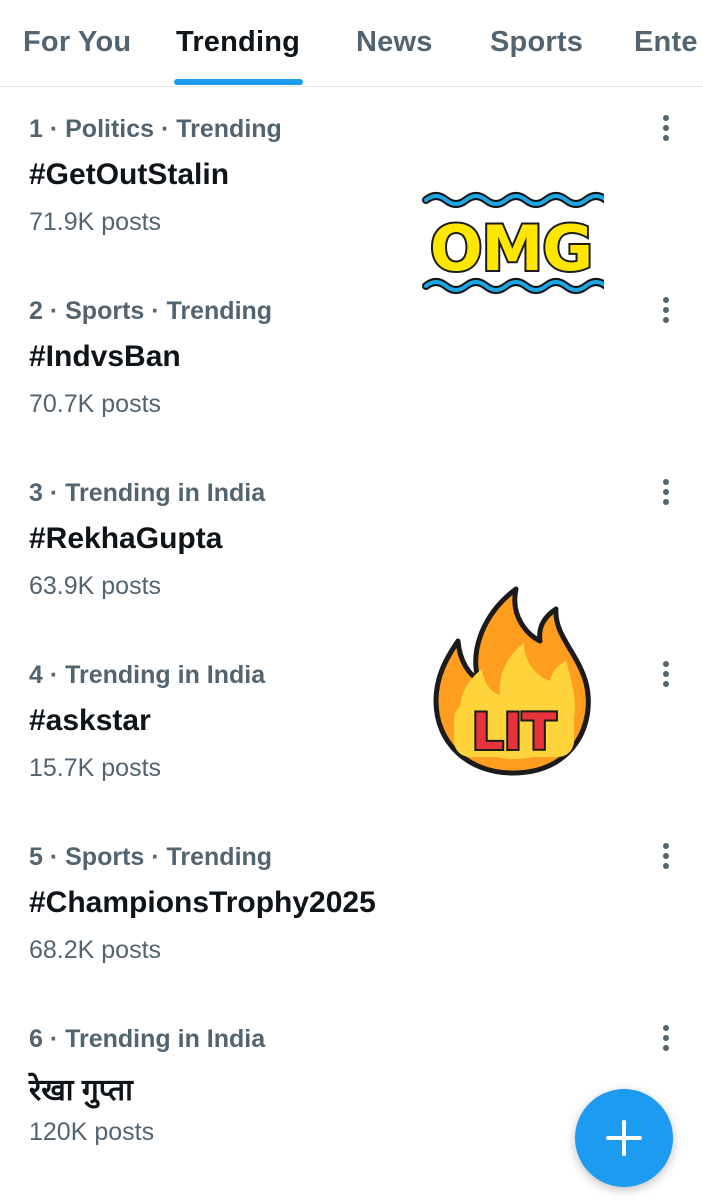 The image size is (703, 1200). What do you see at coordinates (202, 902) in the screenshot?
I see `trend-title: #ChampionsTrophy2025` at bounding box center [202, 902].